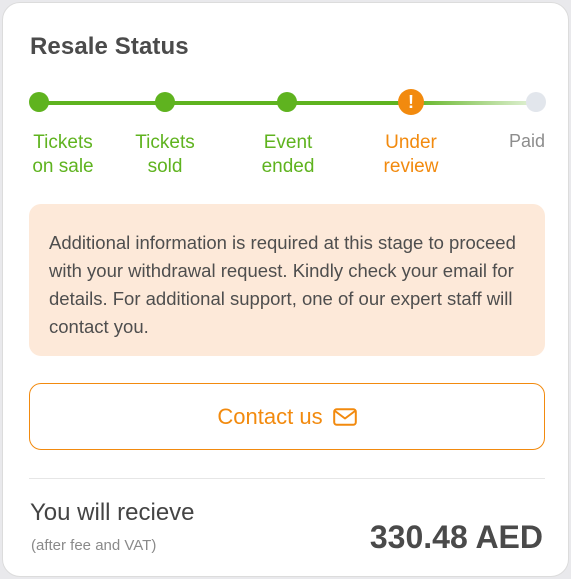 The width and height of the screenshot is (571, 579). What do you see at coordinates (94, 545) in the screenshot?
I see `payout-sublabel: (after fee and VAT)` at bounding box center [94, 545].